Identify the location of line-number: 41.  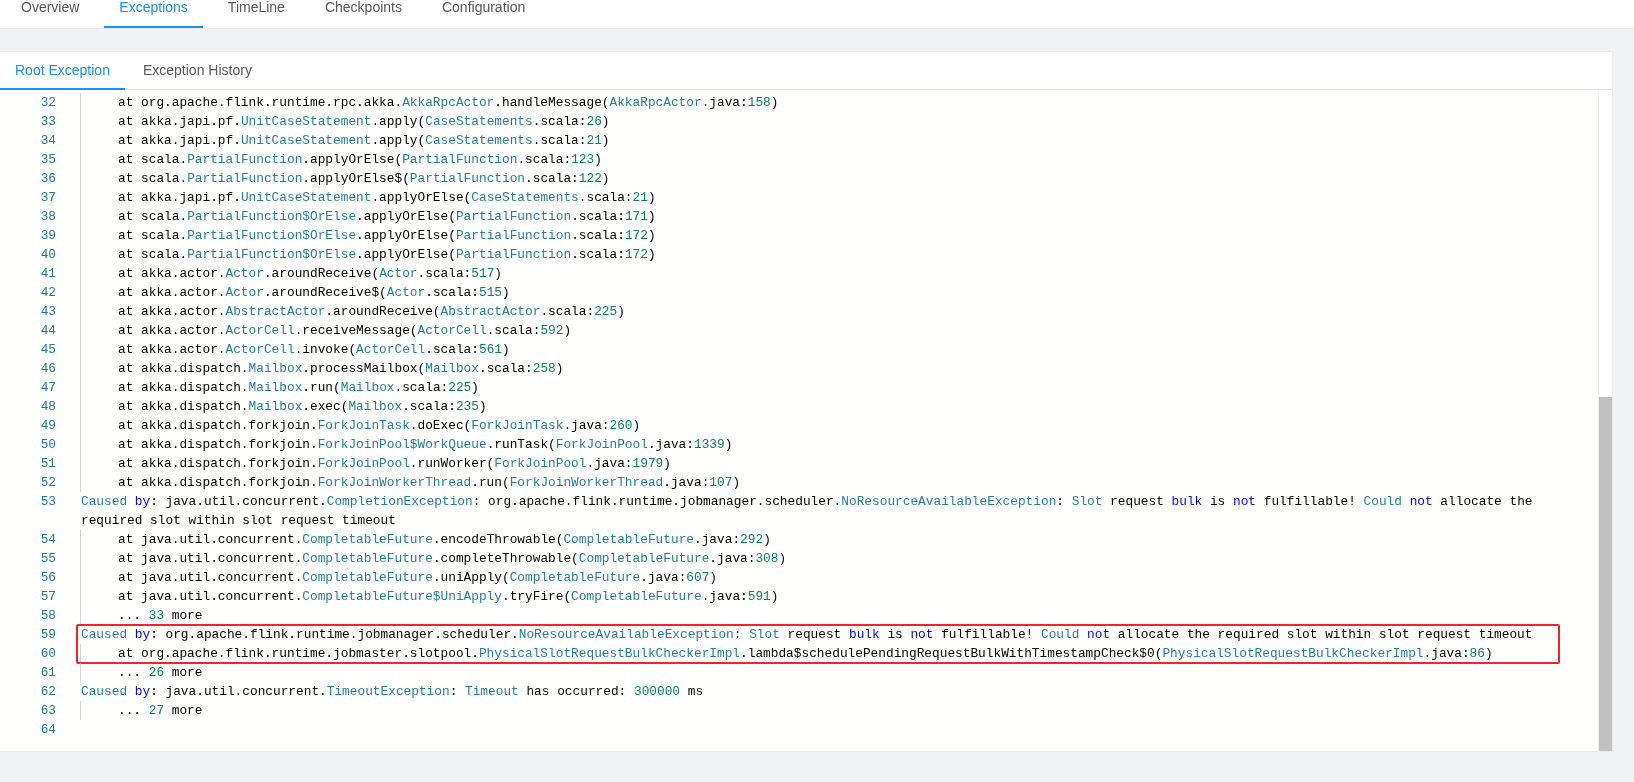
(47, 274).